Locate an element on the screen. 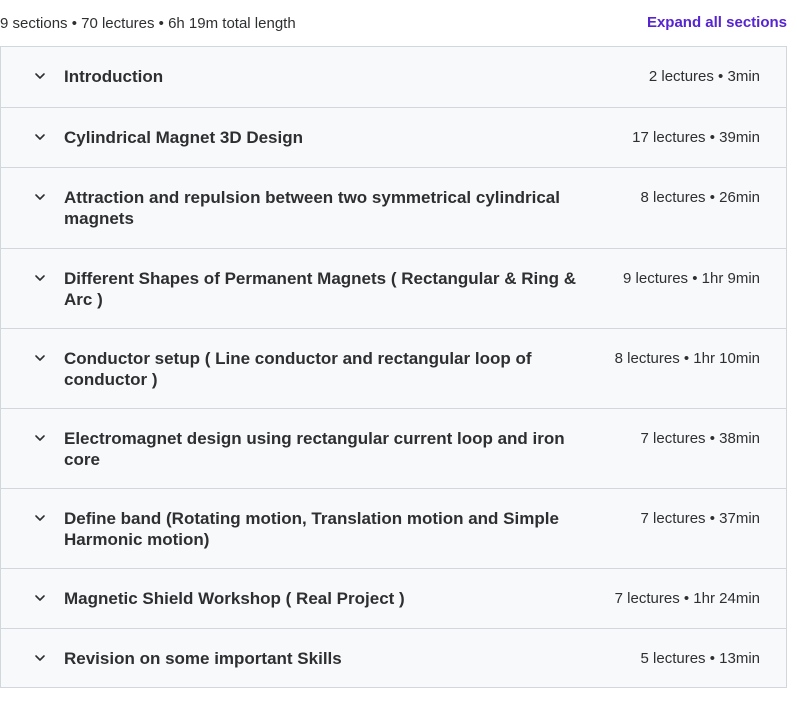 The image size is (797, 709). section-meta: 7 lectures • 38min is located at coordinates (700, 438).